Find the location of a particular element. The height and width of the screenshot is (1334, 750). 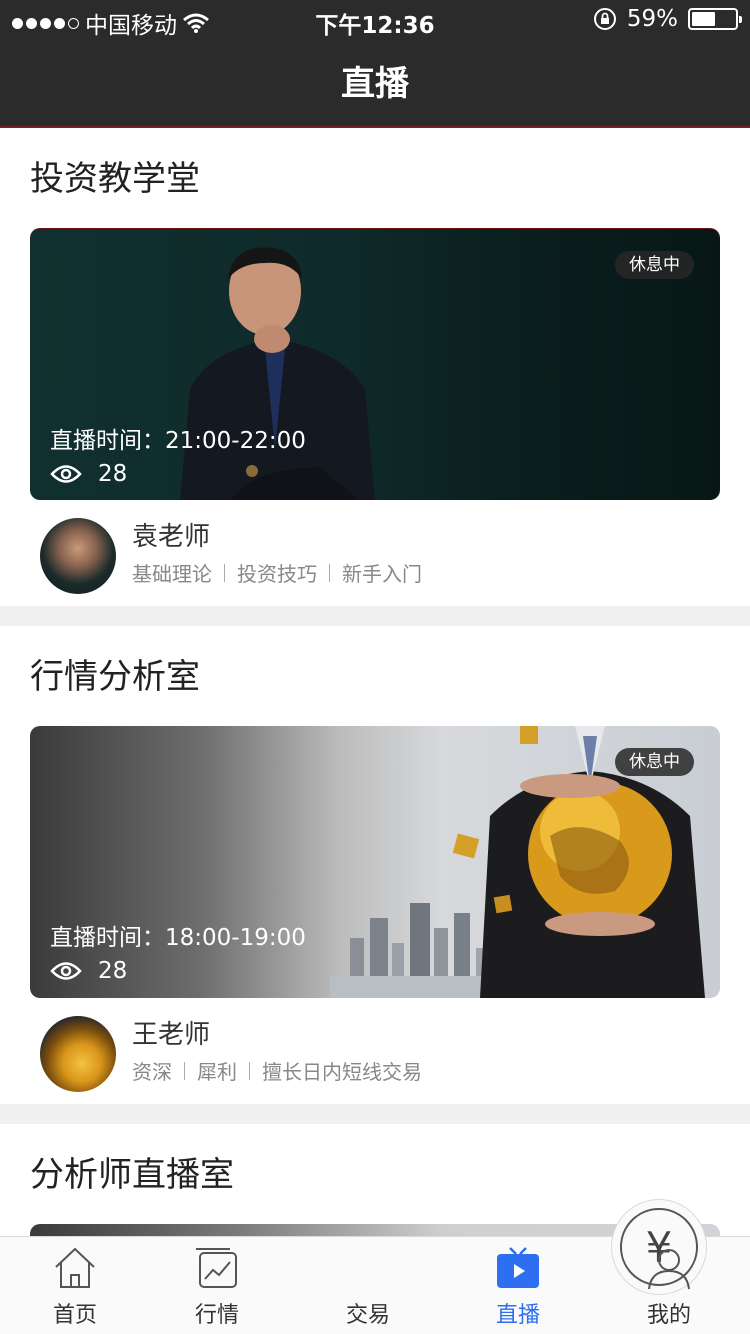

tab-profile: 我的 is located at coordinates (669, 1285).